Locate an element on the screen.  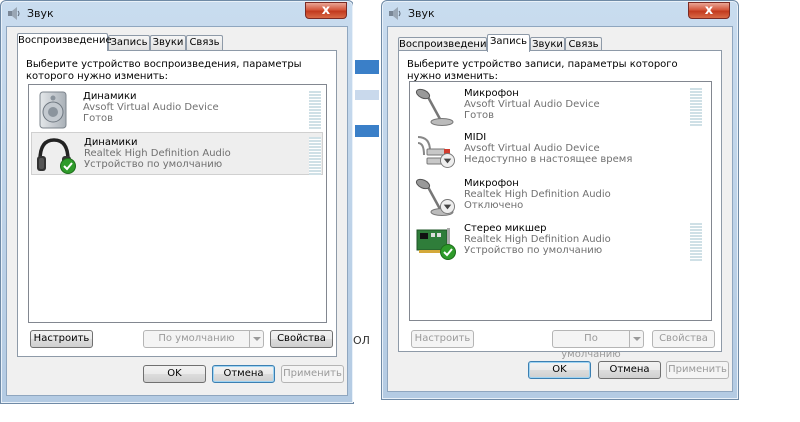
tab-playback: Воспроизведение is located at coordinates (64, 42).